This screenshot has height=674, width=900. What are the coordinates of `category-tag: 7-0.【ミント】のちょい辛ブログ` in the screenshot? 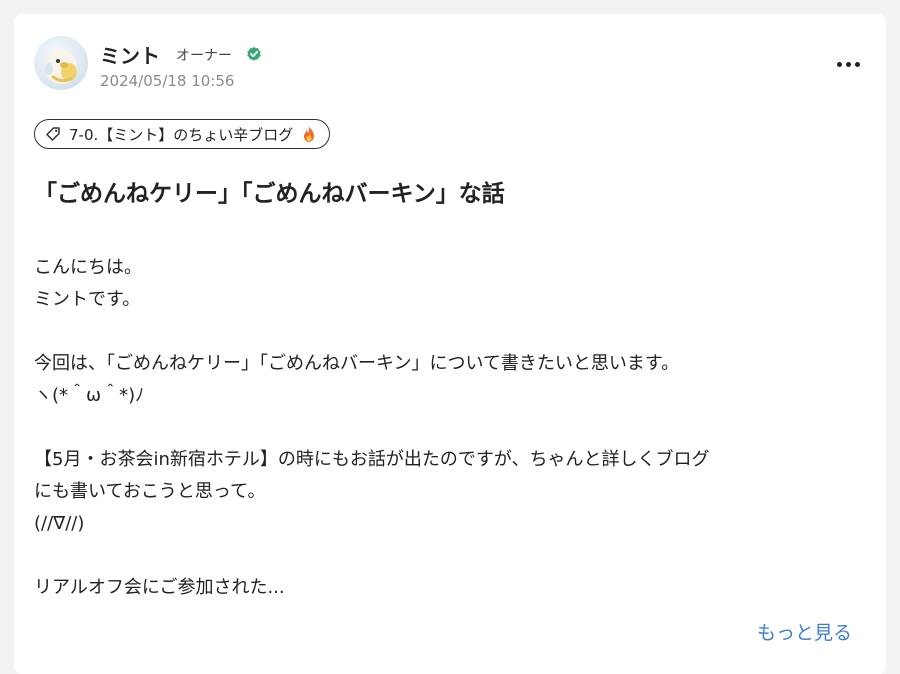 It's located at (182, 134).